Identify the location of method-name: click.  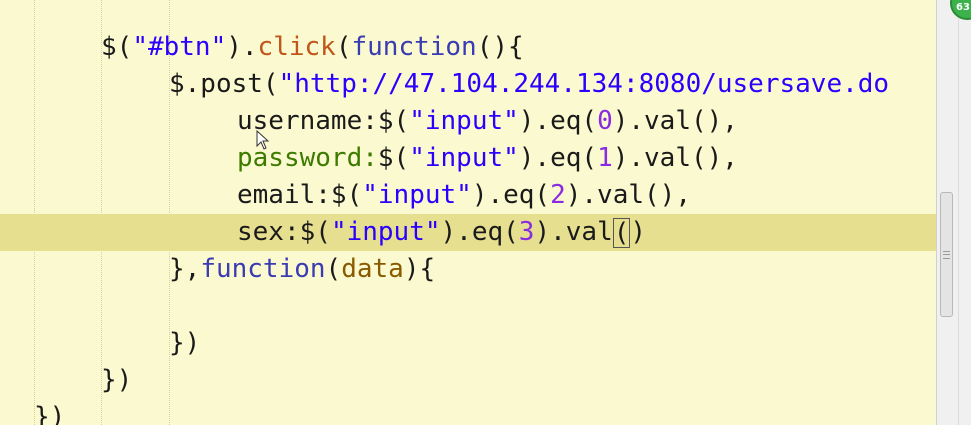
(296, 47).